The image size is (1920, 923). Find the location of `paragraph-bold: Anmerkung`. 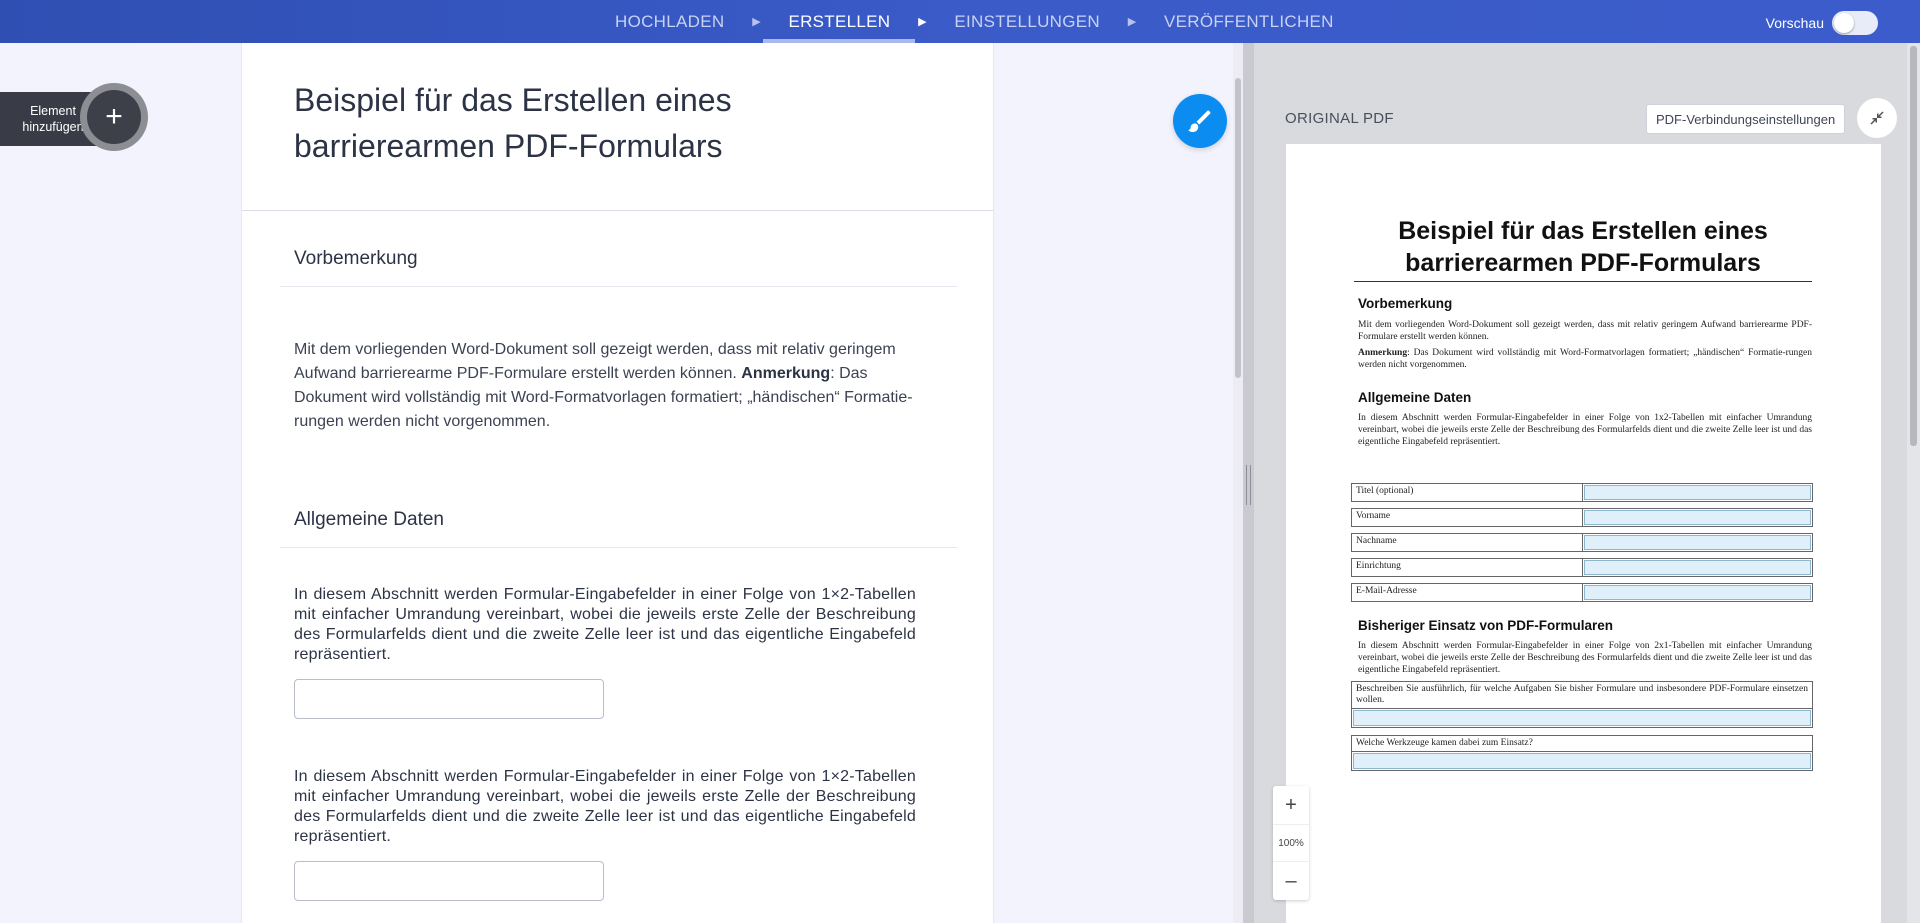

paragraph-bold: Anmerkung is located at coordinates (786, 373).